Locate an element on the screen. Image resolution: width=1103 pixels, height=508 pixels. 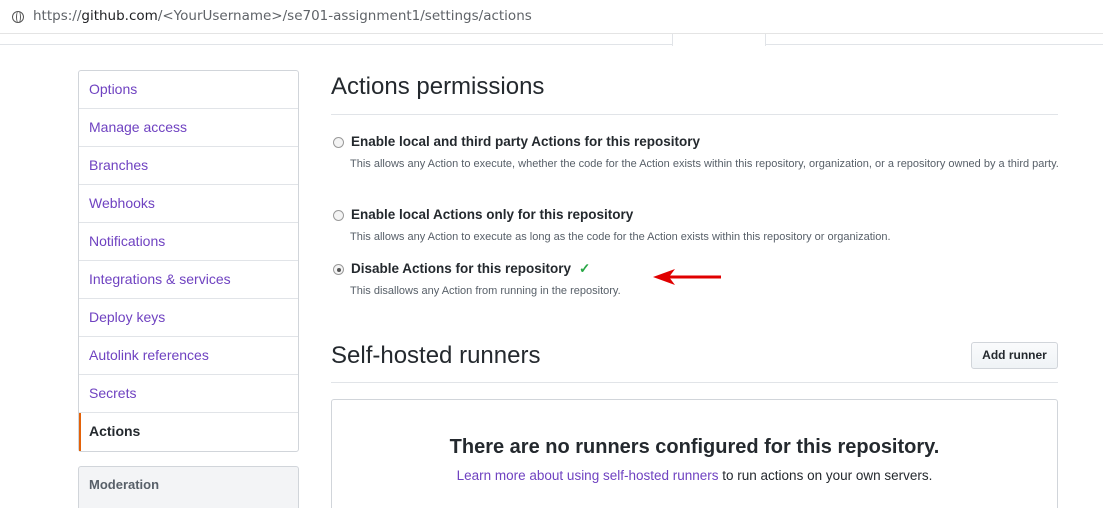
globe-icon is located at coordinates (18, 16).